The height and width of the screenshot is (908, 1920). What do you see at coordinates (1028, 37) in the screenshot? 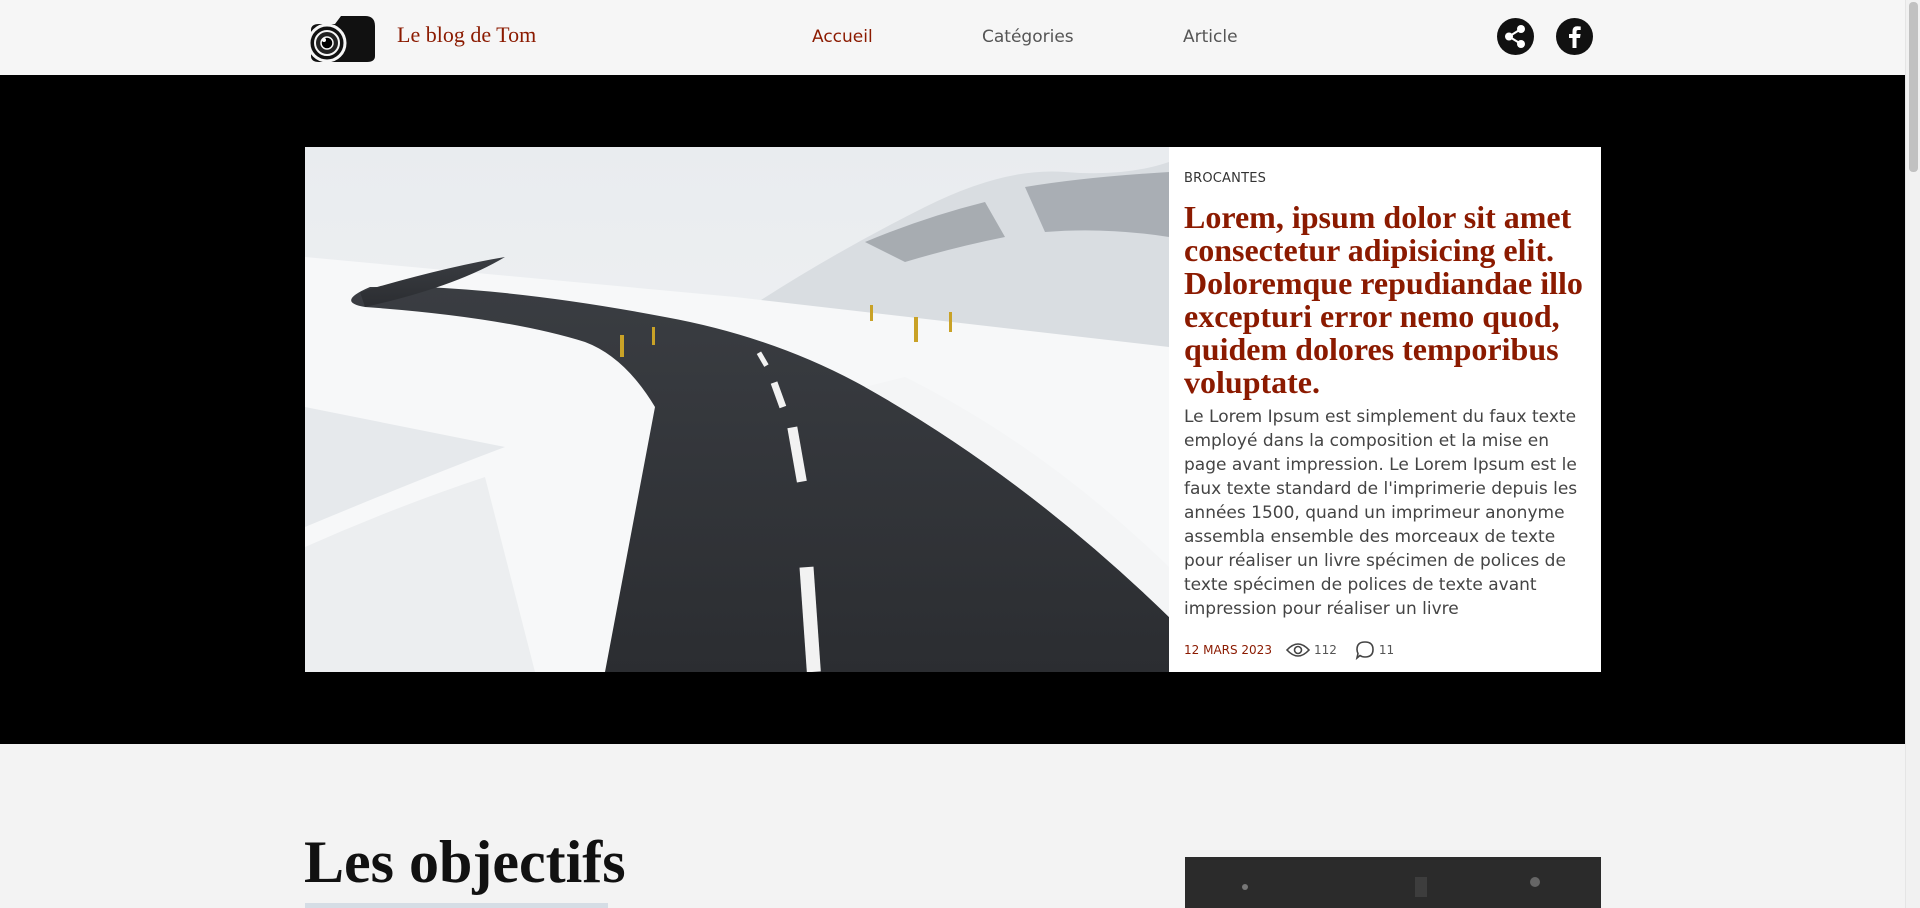
I see `nav-item-categories: Catégories` at bounding box center [1028, 37].